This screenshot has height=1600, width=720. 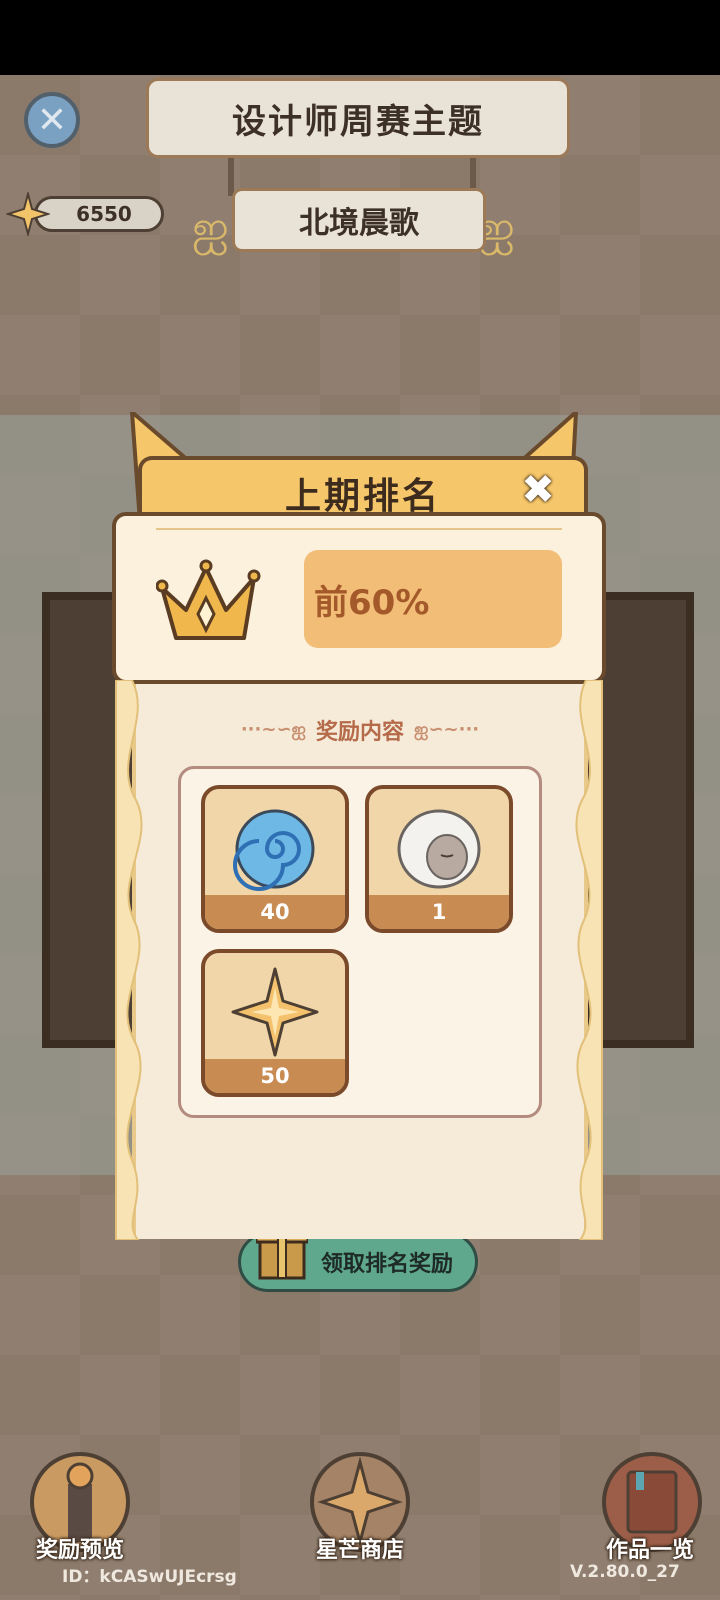 I want to click on sign-rope-left, so click(x=231, y=177).